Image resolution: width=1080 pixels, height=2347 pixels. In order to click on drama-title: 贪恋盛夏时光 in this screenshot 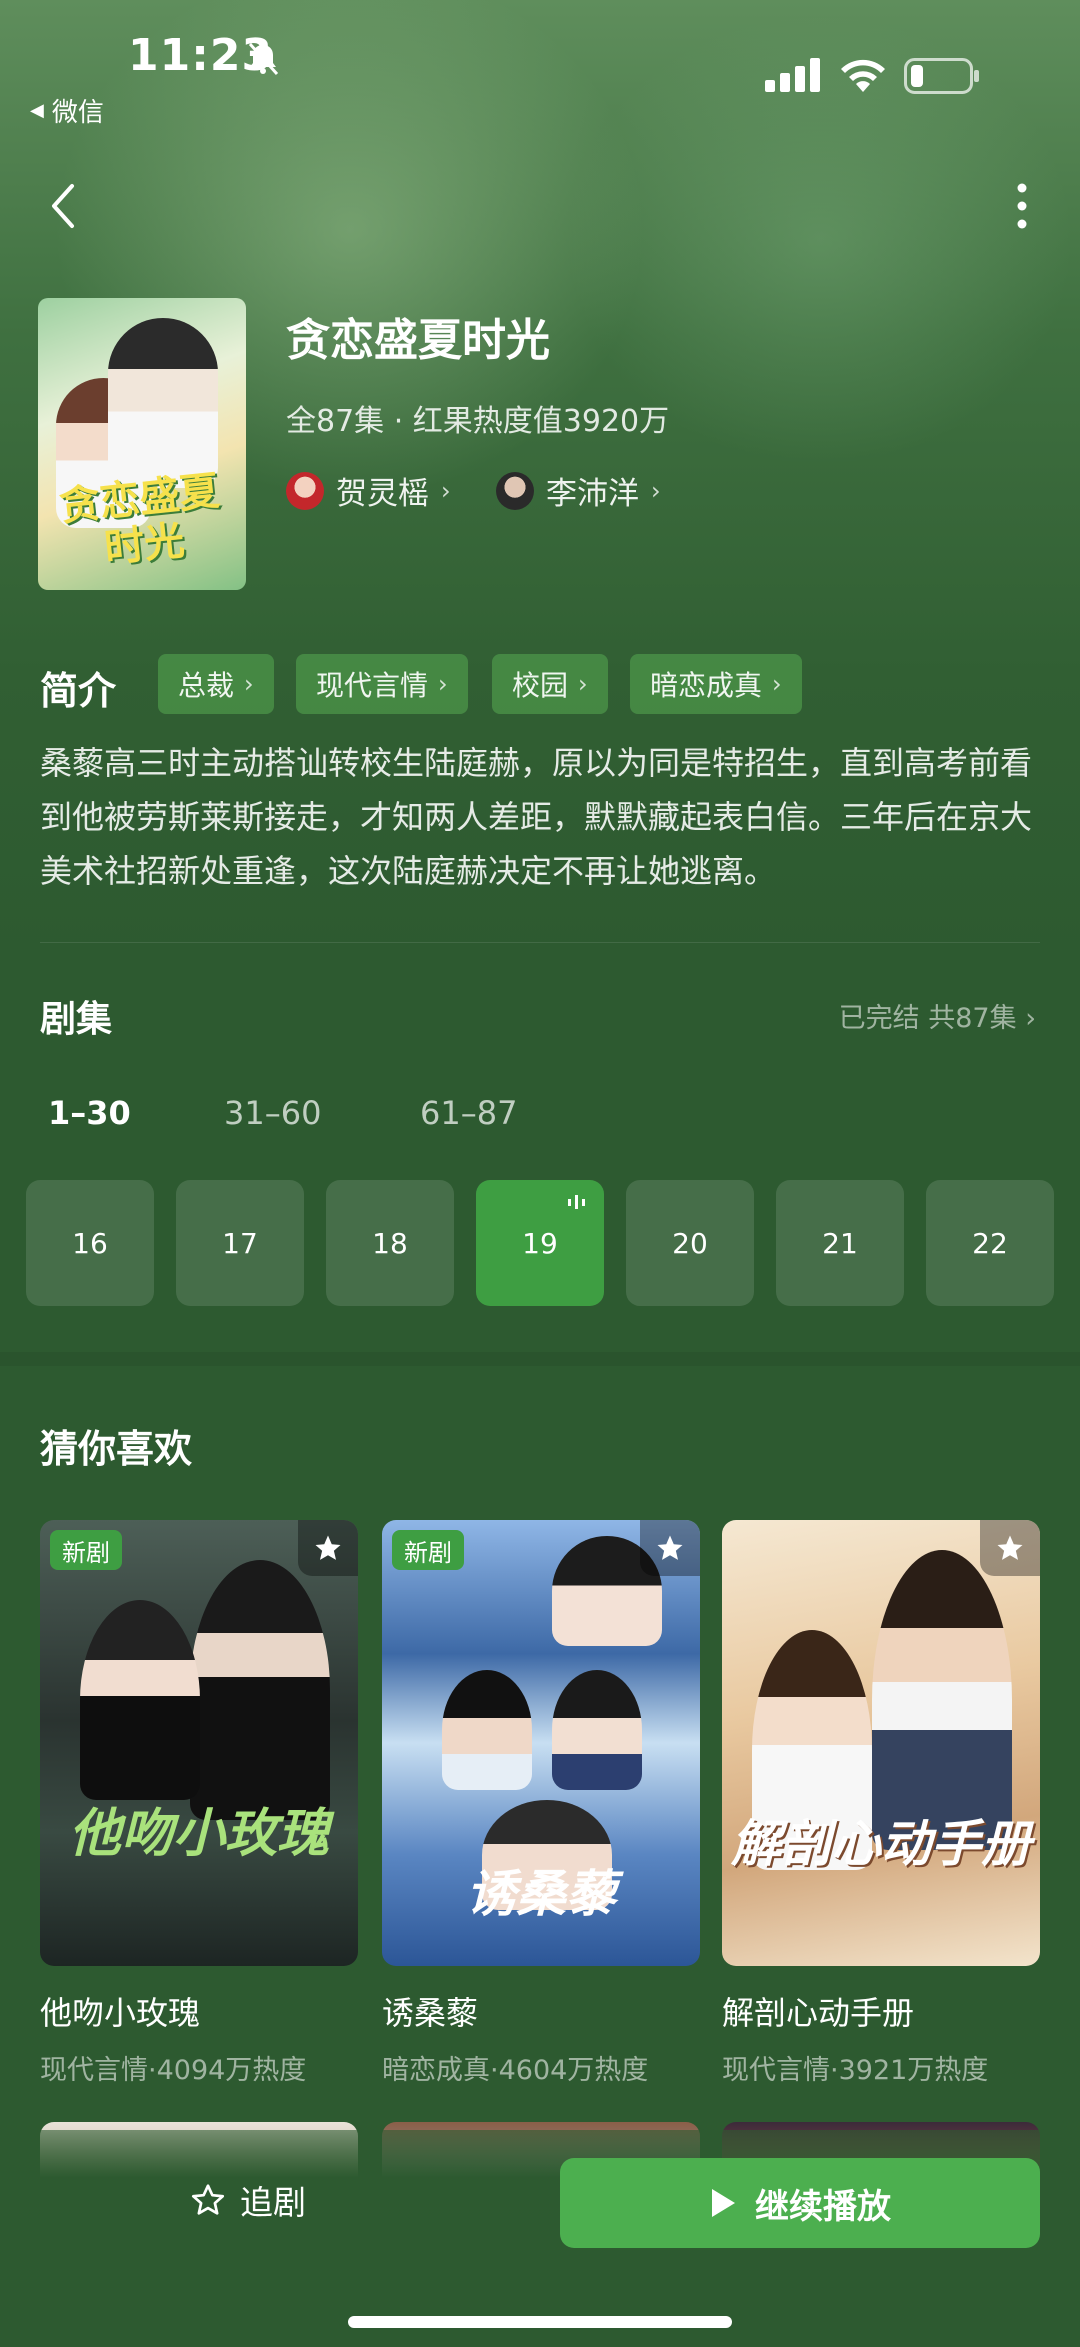, I will do `click(418, 340)`.